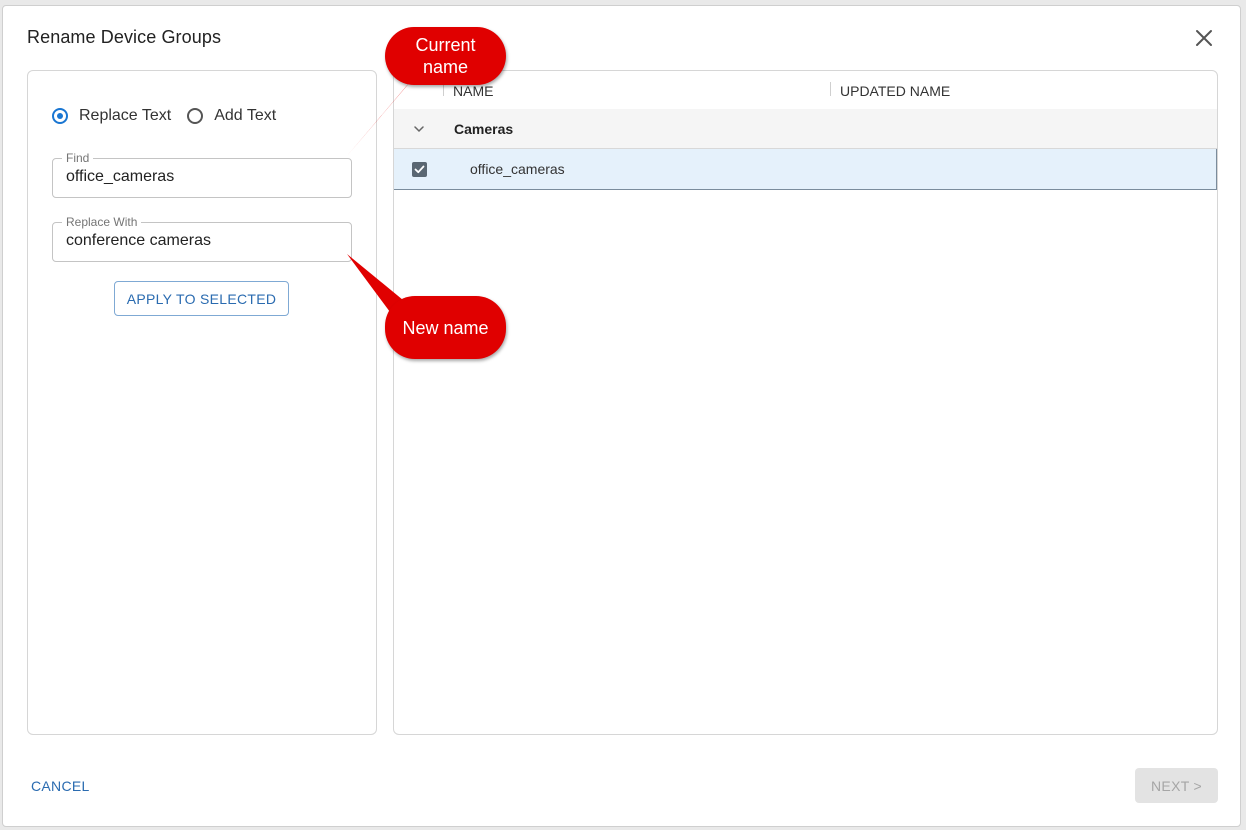 Image resolution: width=1246 pixels, height=830 pixels. Describe the element at coordinates (78, 158) in the screenshot. I see `find-label: Find` at that location.